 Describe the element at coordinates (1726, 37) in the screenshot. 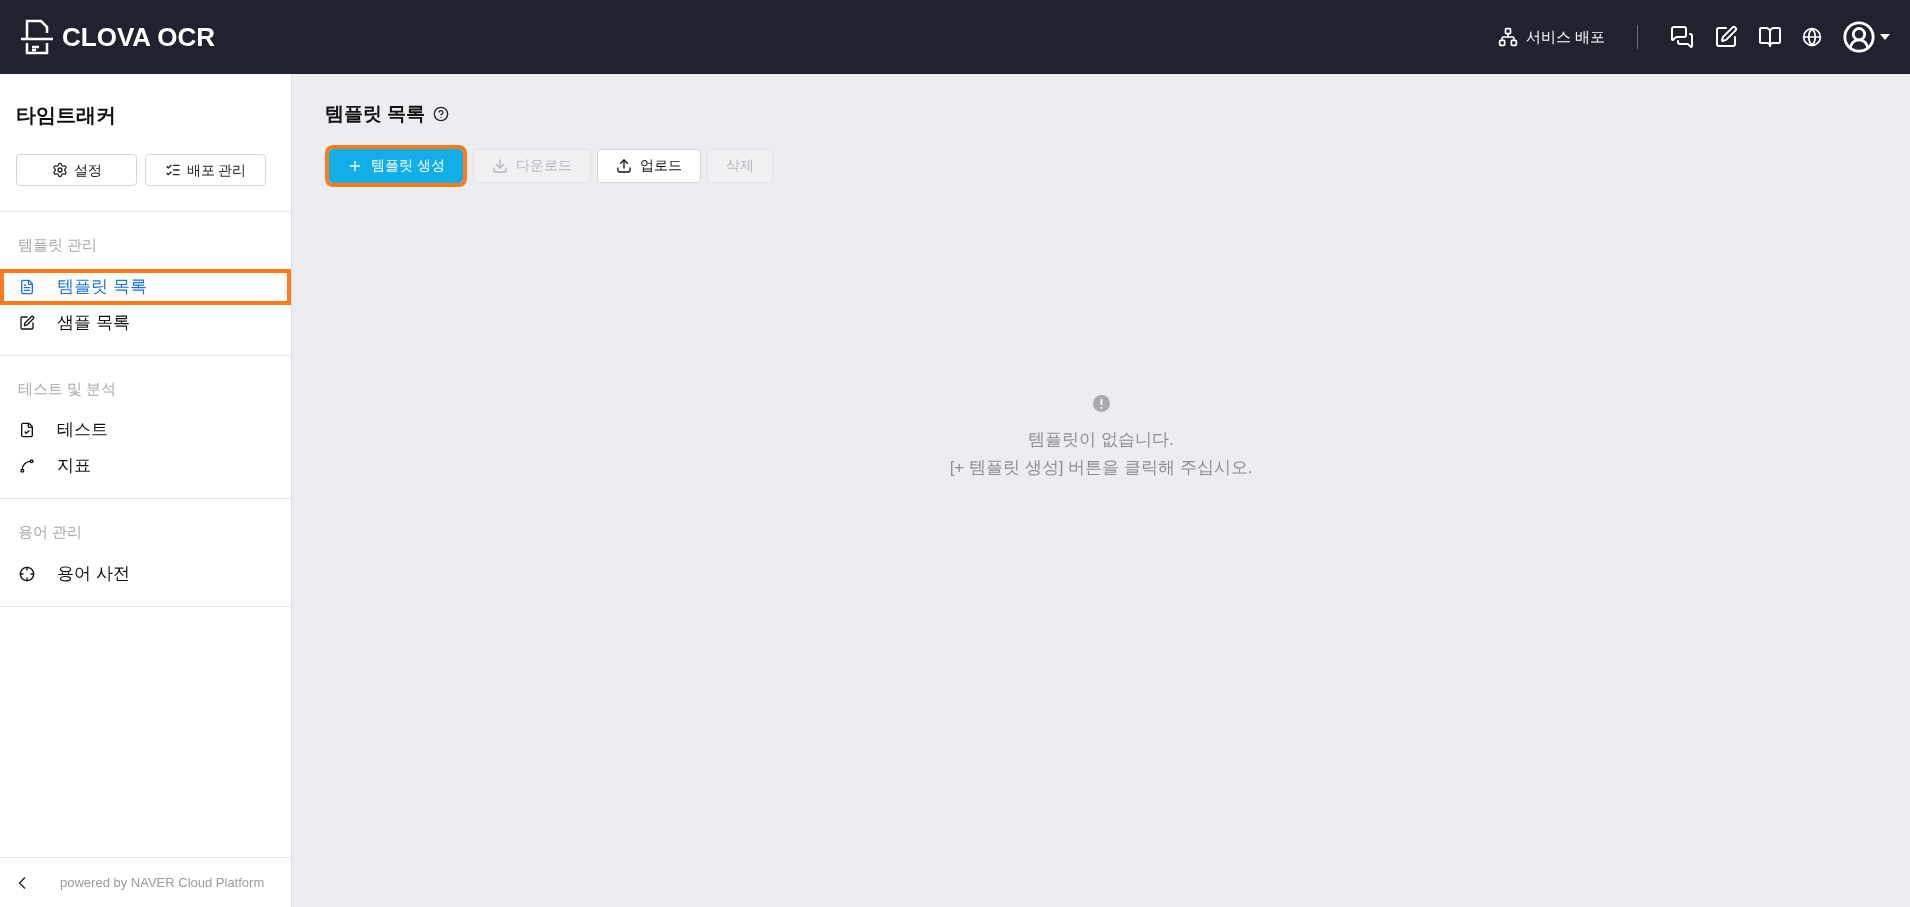

I see `edit-icon` at that location.